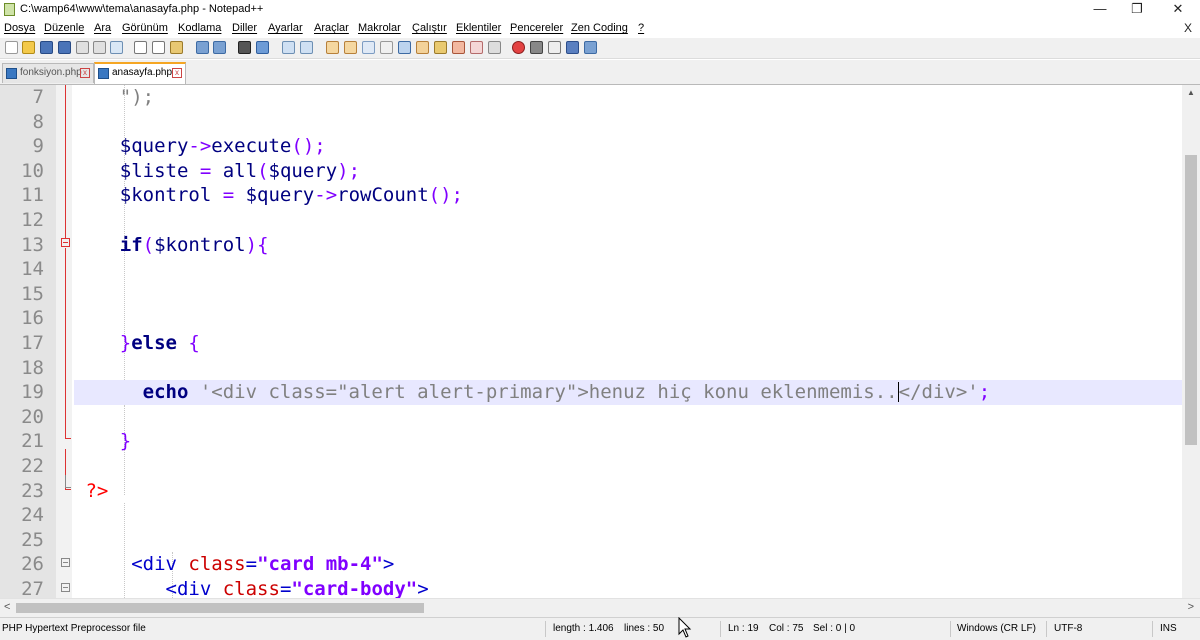 The width and height of the screenshot is (1200, 640). I want to click on tab-label: fonksiyon.php, so click(51, 72).